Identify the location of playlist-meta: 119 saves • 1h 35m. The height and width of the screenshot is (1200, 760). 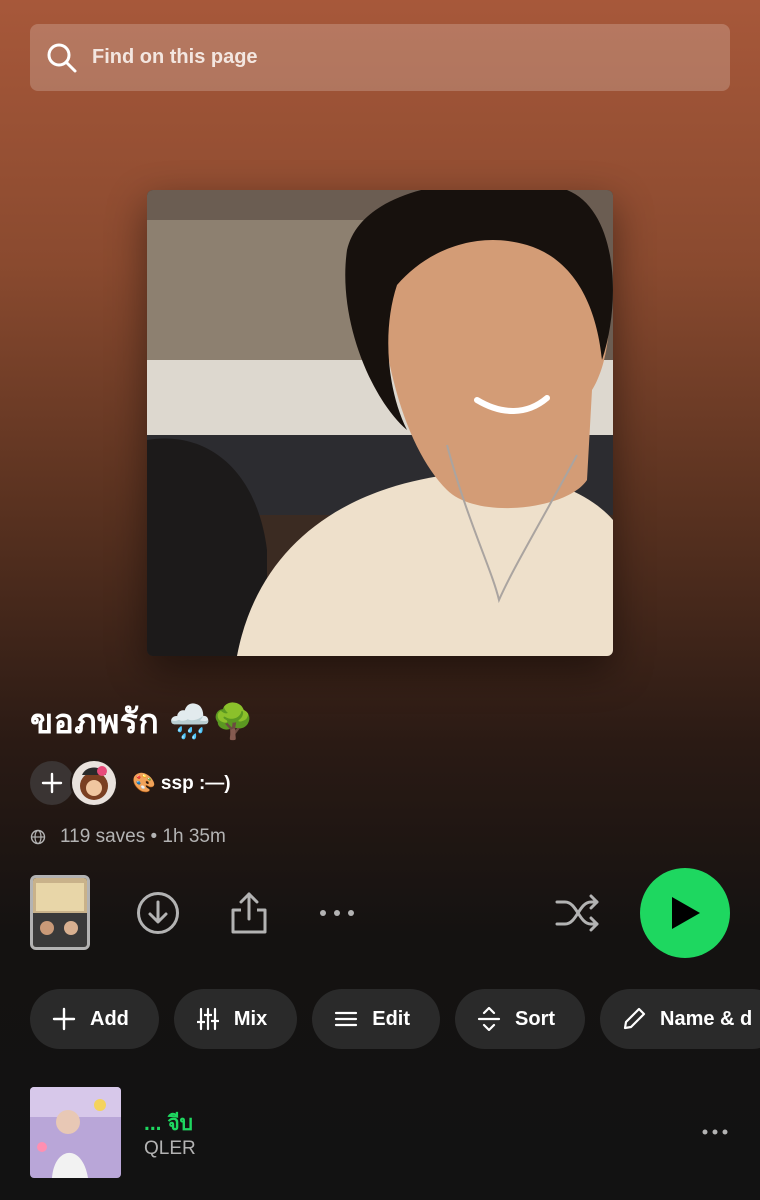
(128, 837).